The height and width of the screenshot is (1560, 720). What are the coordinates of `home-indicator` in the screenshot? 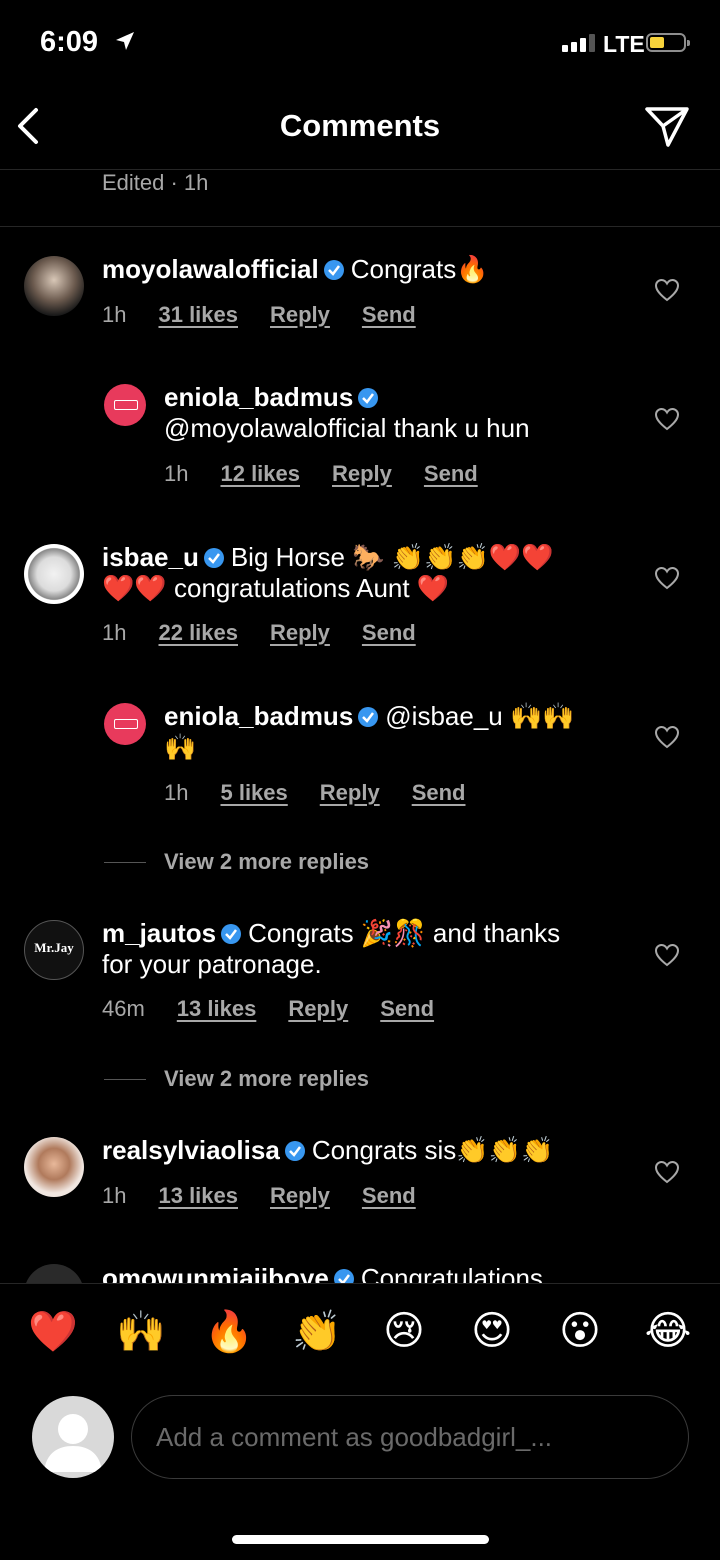 It's located at (360, 1539).